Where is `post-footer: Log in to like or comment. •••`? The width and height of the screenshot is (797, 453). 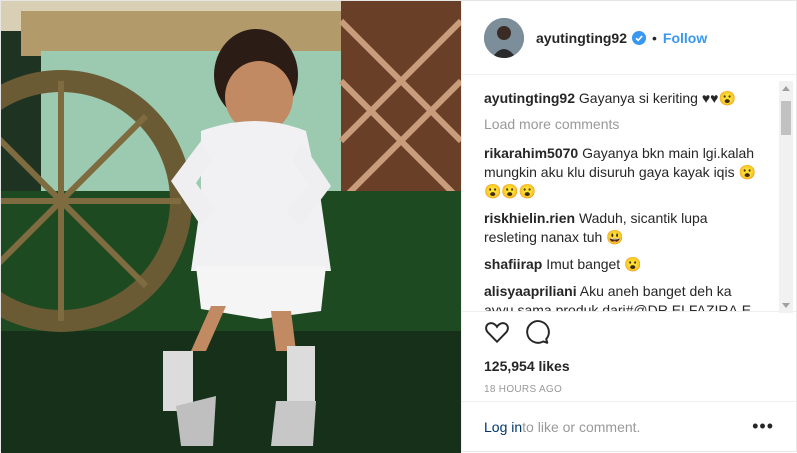
post-footer: Log in to like or comment. ••• is located at coordinates (629, 426).